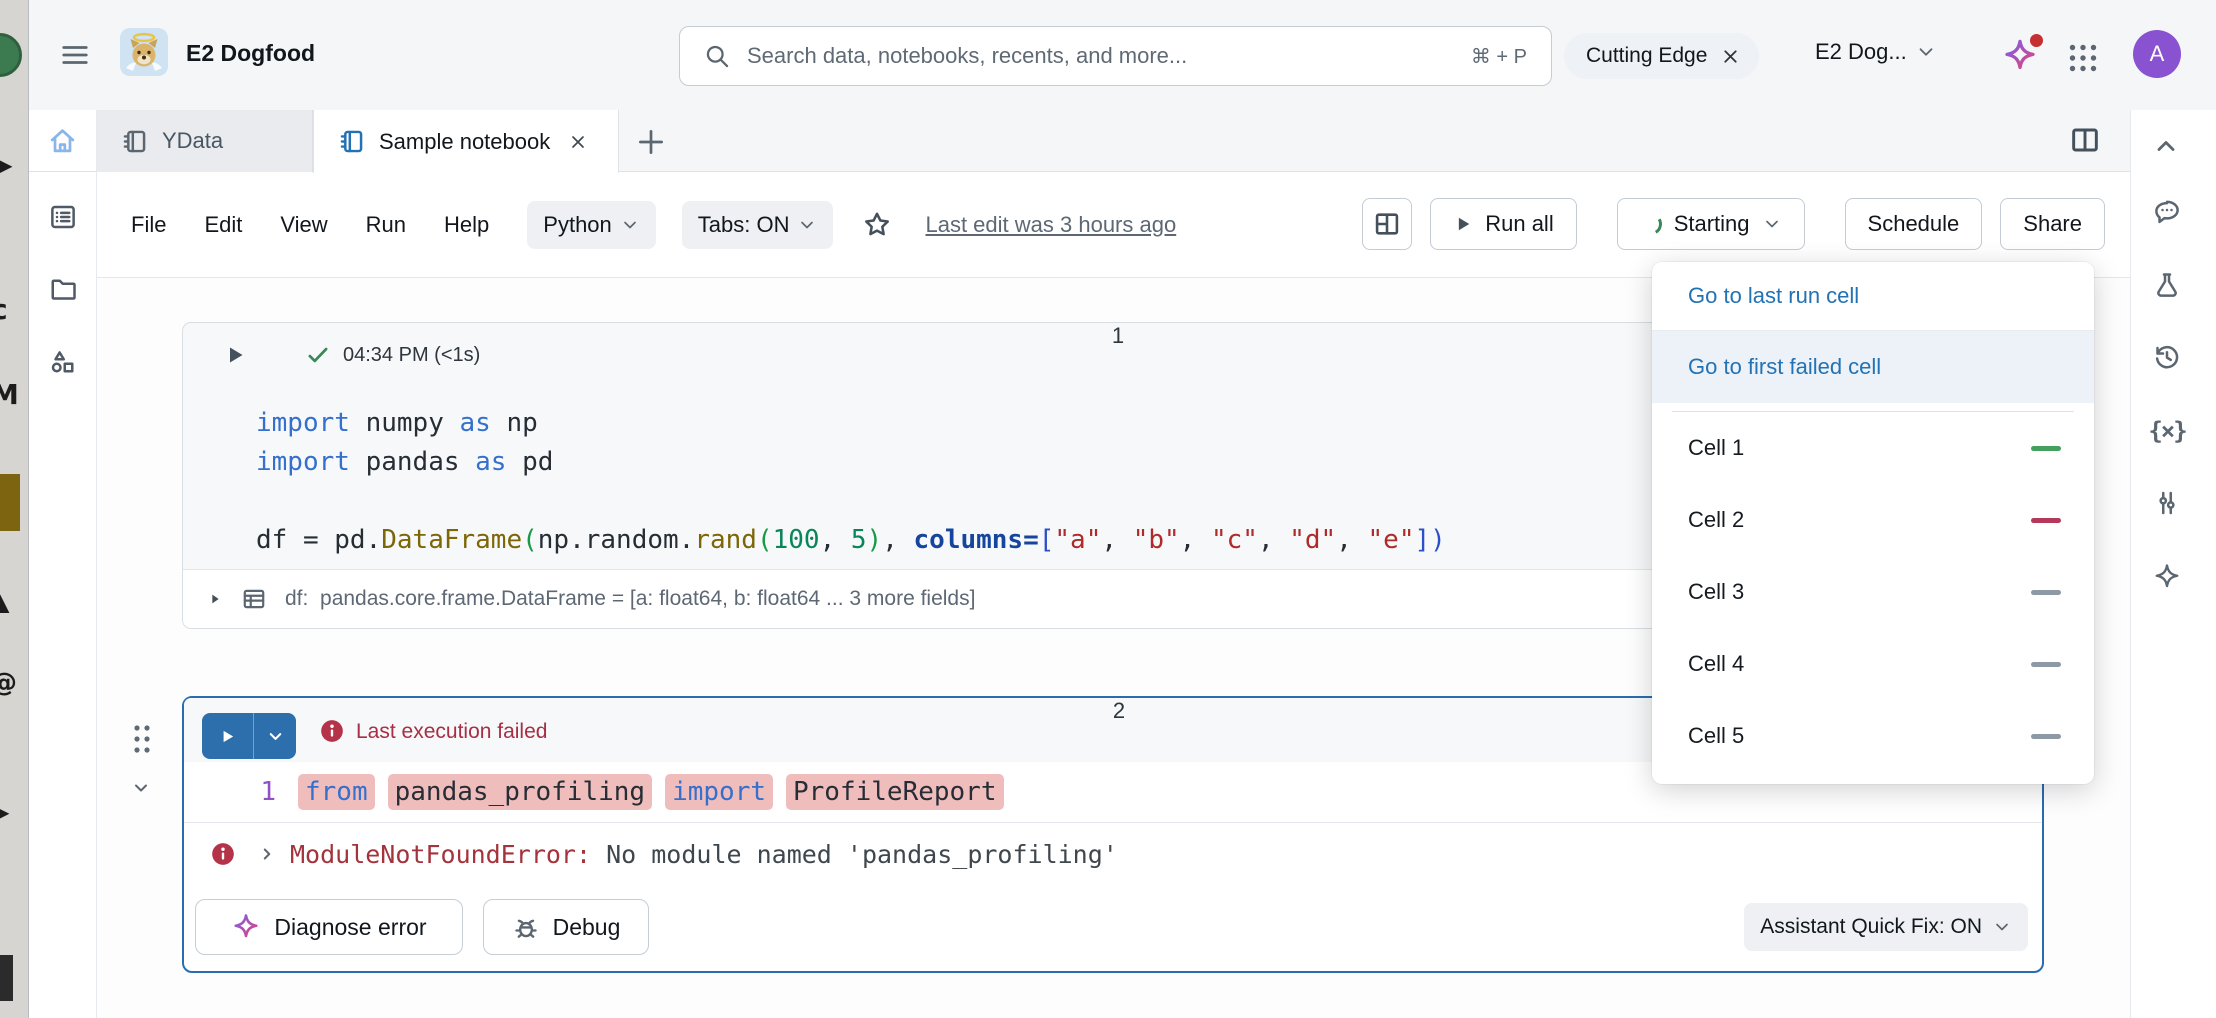  I want to click on error-type: ModuleNotFoundError:, so click(441, 854).